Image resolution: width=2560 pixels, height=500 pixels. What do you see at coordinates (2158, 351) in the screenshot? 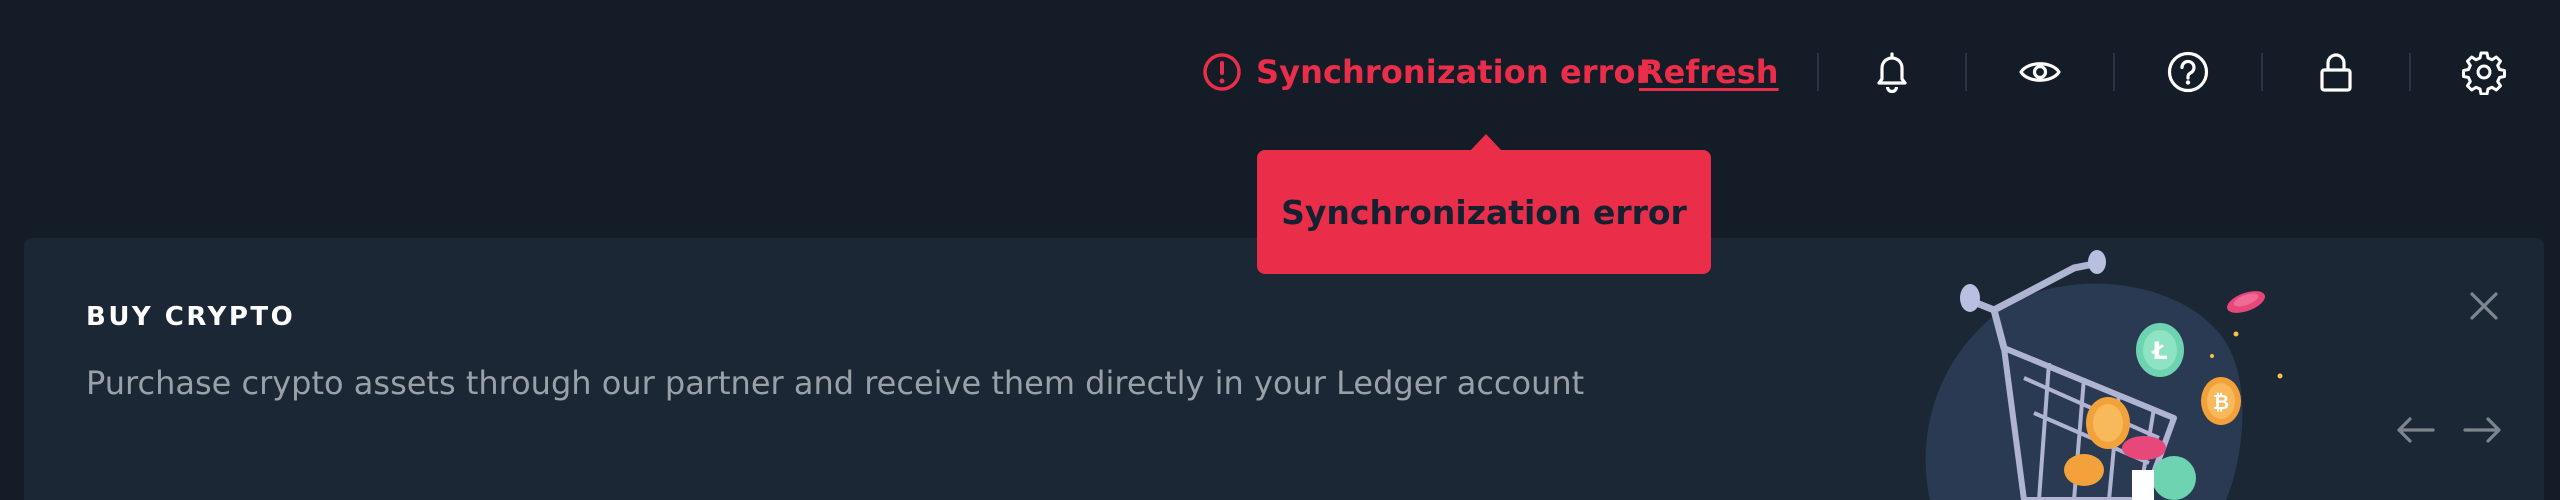
I see `svg-text: Ł` at bounding box center [2158, 351].